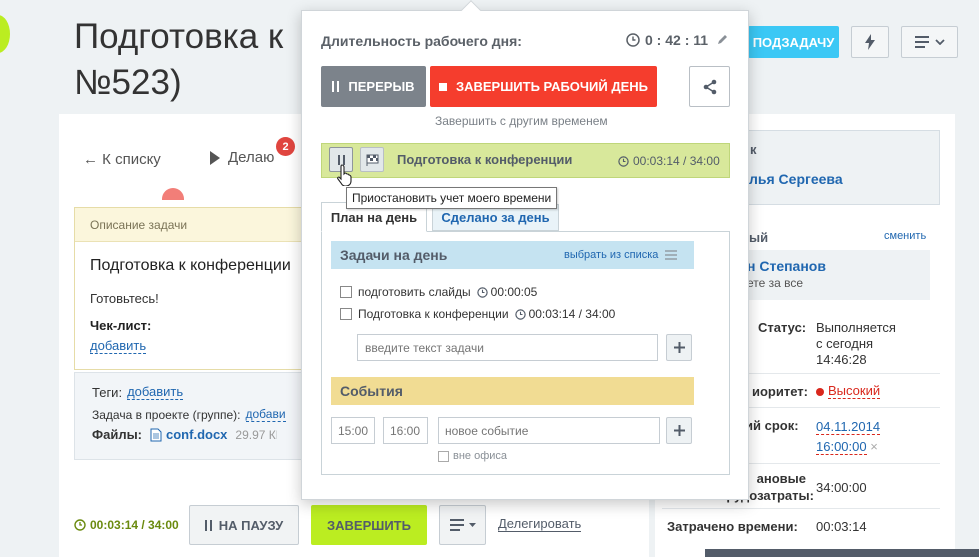 Image resolution: width=979 pixels, height=557 pixels. What do you see at coordinates (421, 41) in the screenshot?
I see `workday-duration-label: Длительность рабочего дня:` at bounding box center [421, 41].